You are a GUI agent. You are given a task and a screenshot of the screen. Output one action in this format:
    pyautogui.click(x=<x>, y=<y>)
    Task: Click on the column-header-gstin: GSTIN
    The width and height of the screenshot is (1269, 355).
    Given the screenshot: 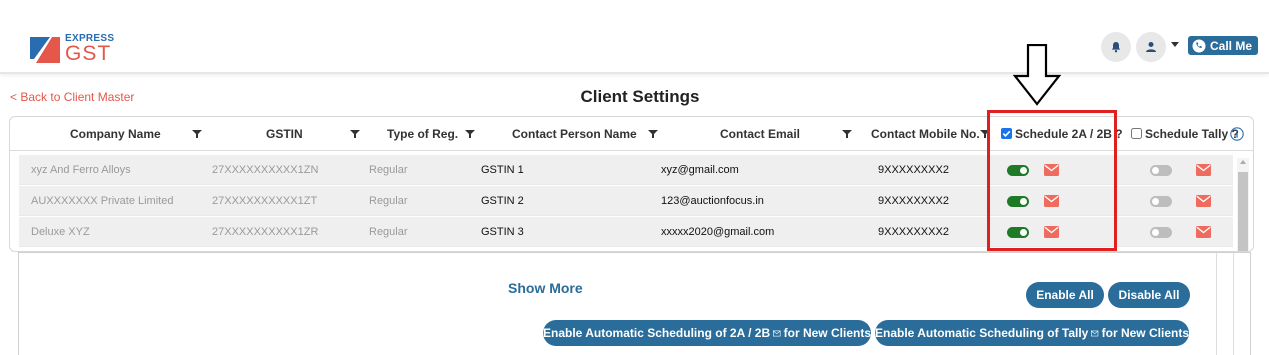 What is the action you would take?
    pyautogui.click(x=284, y=134)
    